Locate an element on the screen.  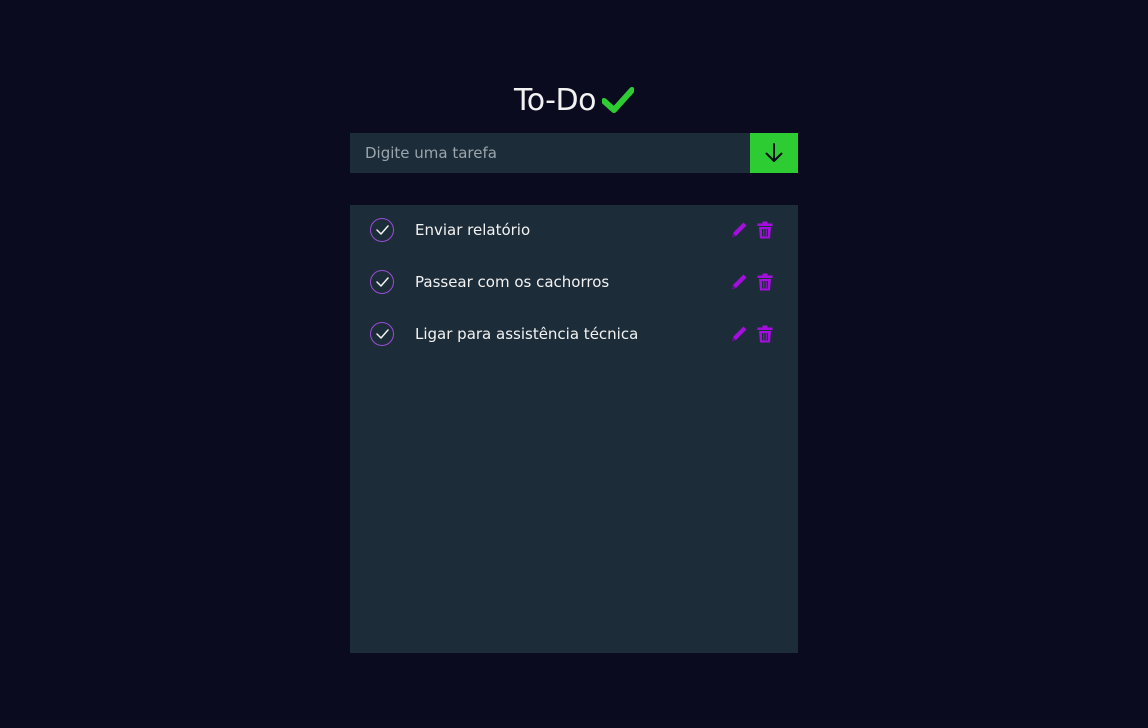
task-text: Ligar para assistência técnica is located at coordinates (527, 334).